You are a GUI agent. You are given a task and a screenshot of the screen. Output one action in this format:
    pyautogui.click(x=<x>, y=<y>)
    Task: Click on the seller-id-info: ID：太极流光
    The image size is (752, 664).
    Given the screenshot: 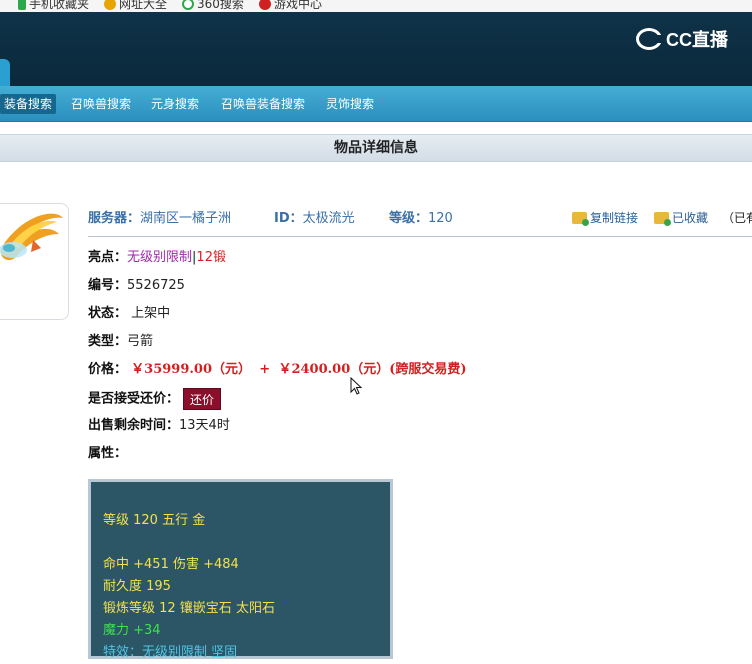 What is the action you would take?
    pyautogui.click(x=314, y=216)
    